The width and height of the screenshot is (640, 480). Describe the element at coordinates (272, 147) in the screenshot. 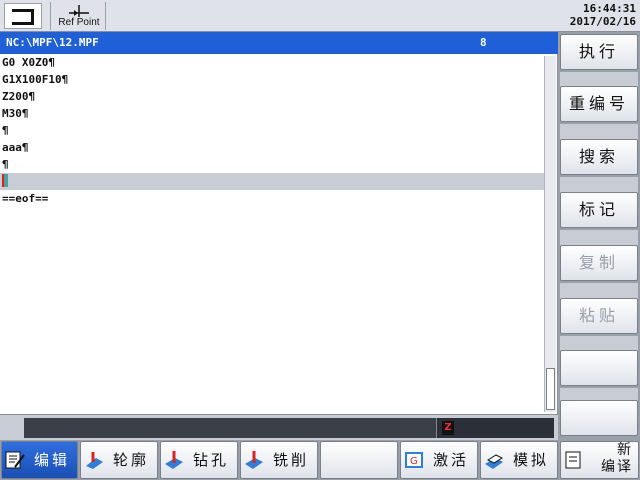

I see `code-line: aaa¶` at that location.